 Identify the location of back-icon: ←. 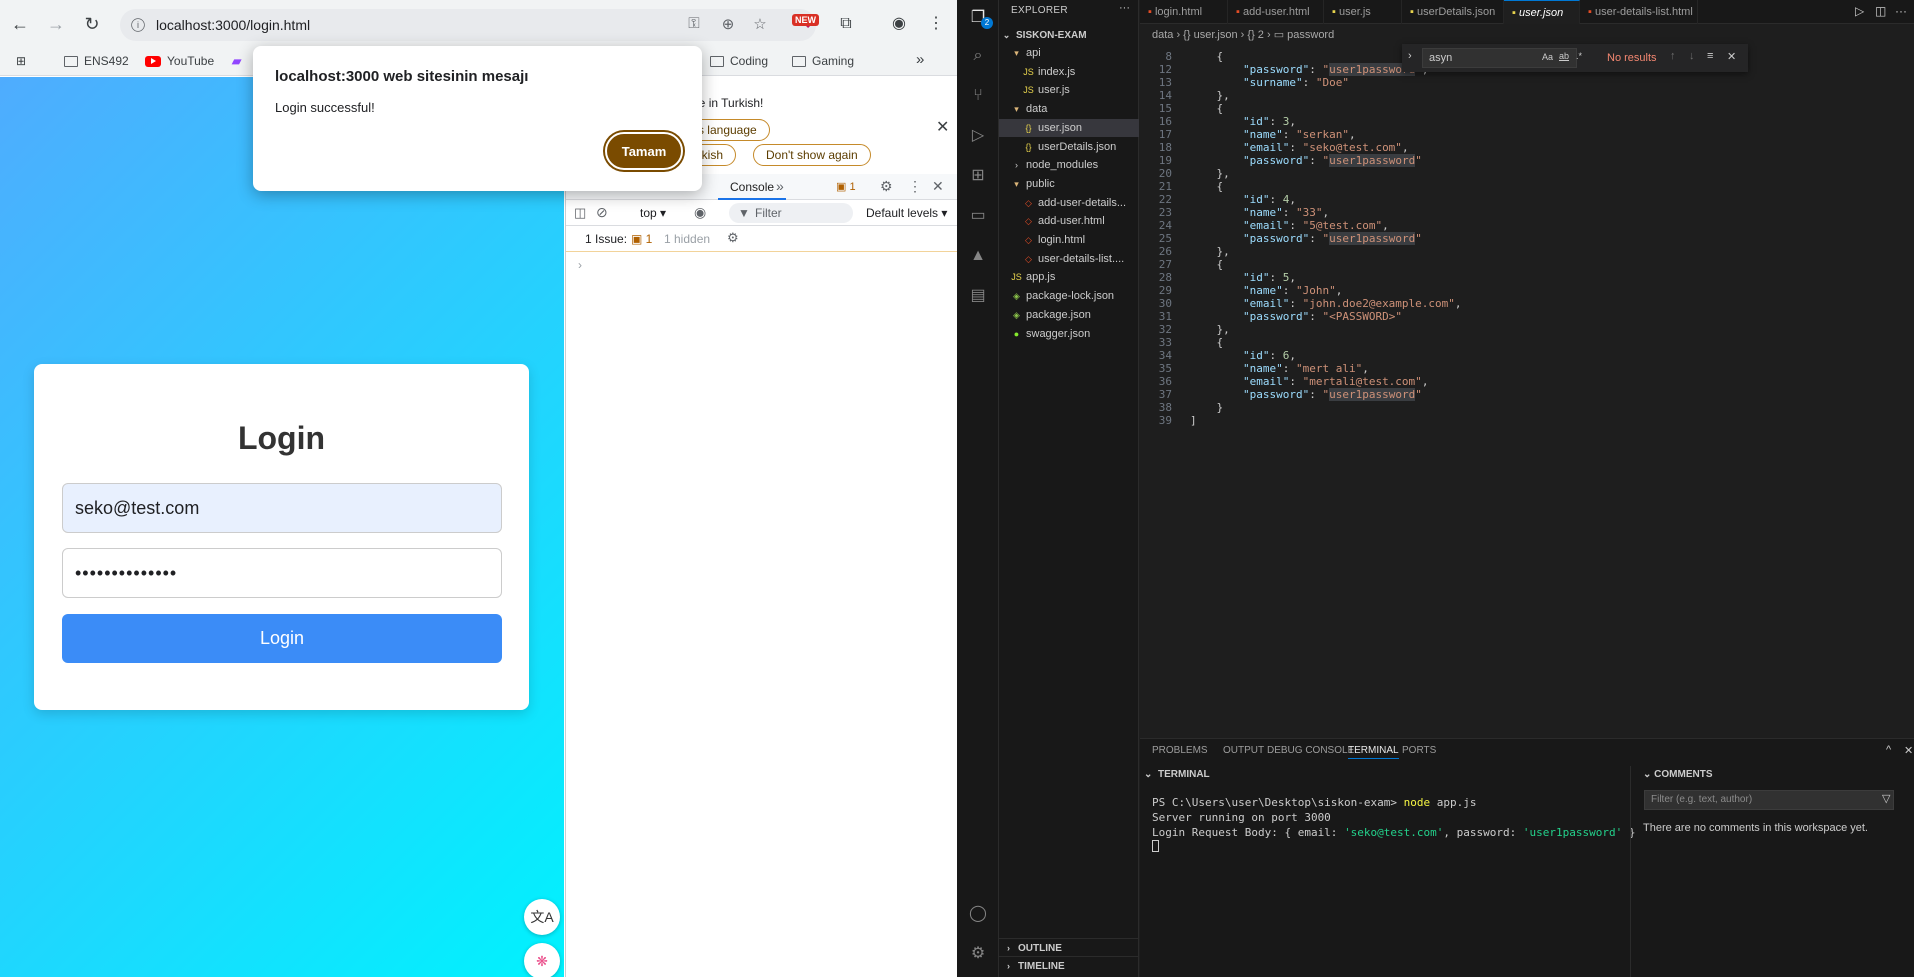
(20, 24).